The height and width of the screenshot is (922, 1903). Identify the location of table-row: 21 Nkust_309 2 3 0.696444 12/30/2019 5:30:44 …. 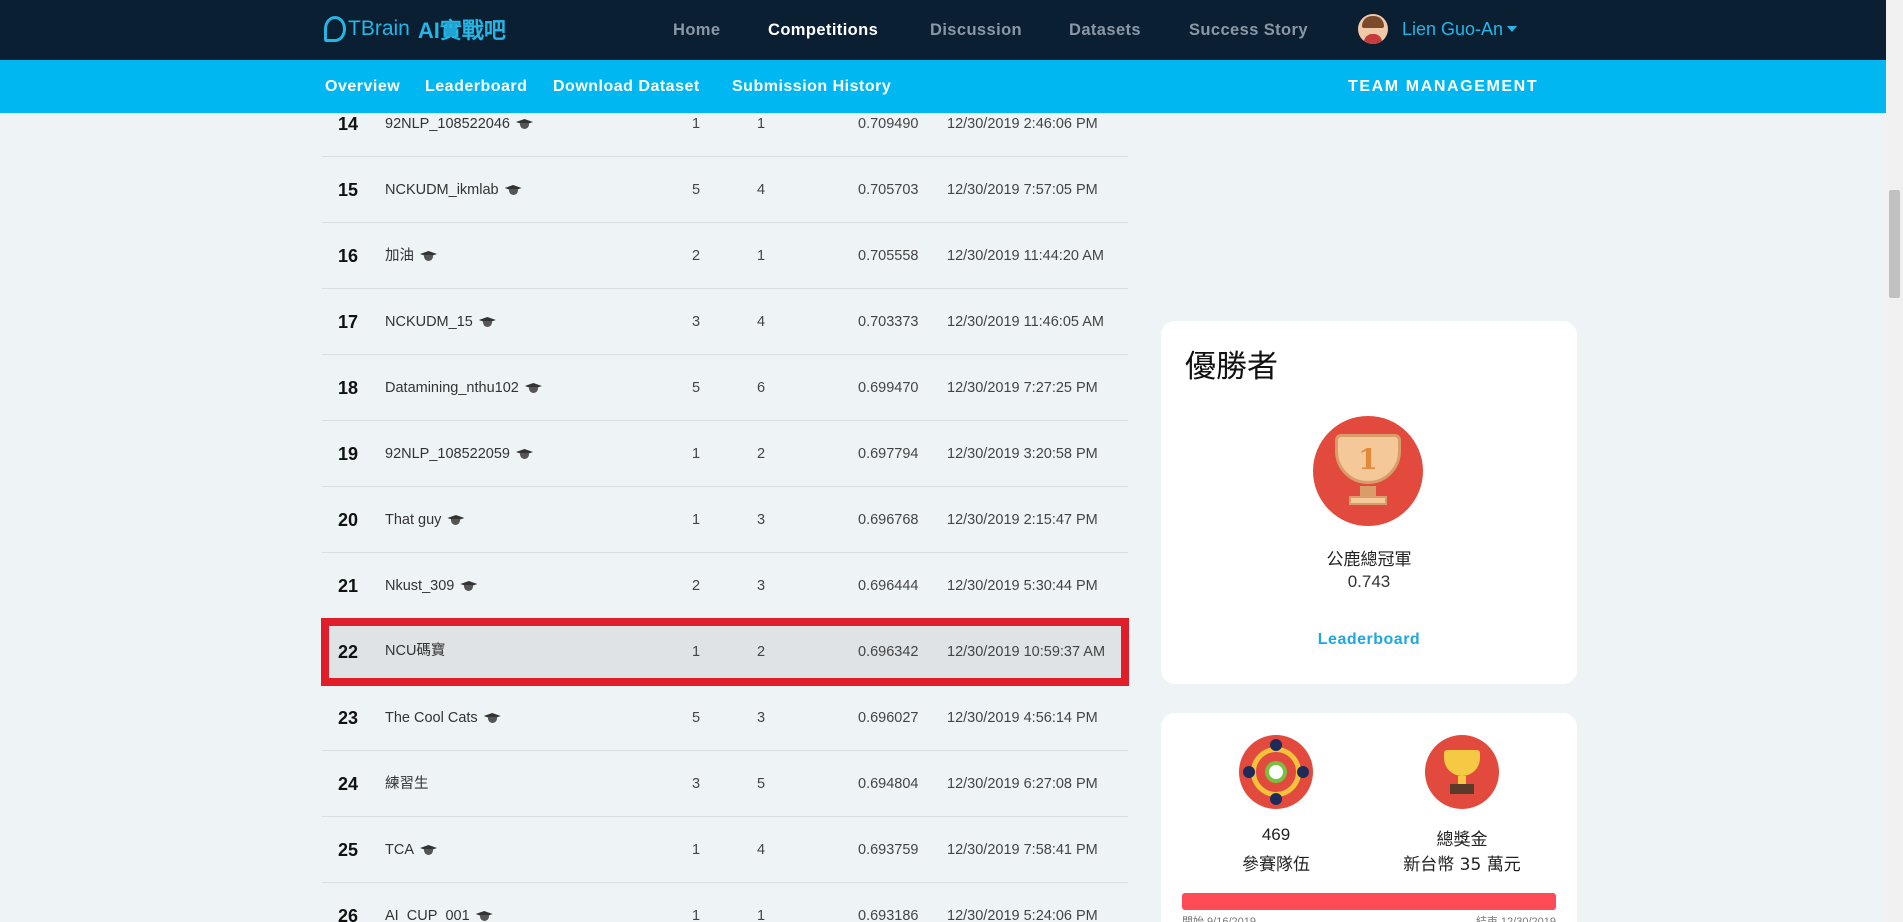
(725, 586).